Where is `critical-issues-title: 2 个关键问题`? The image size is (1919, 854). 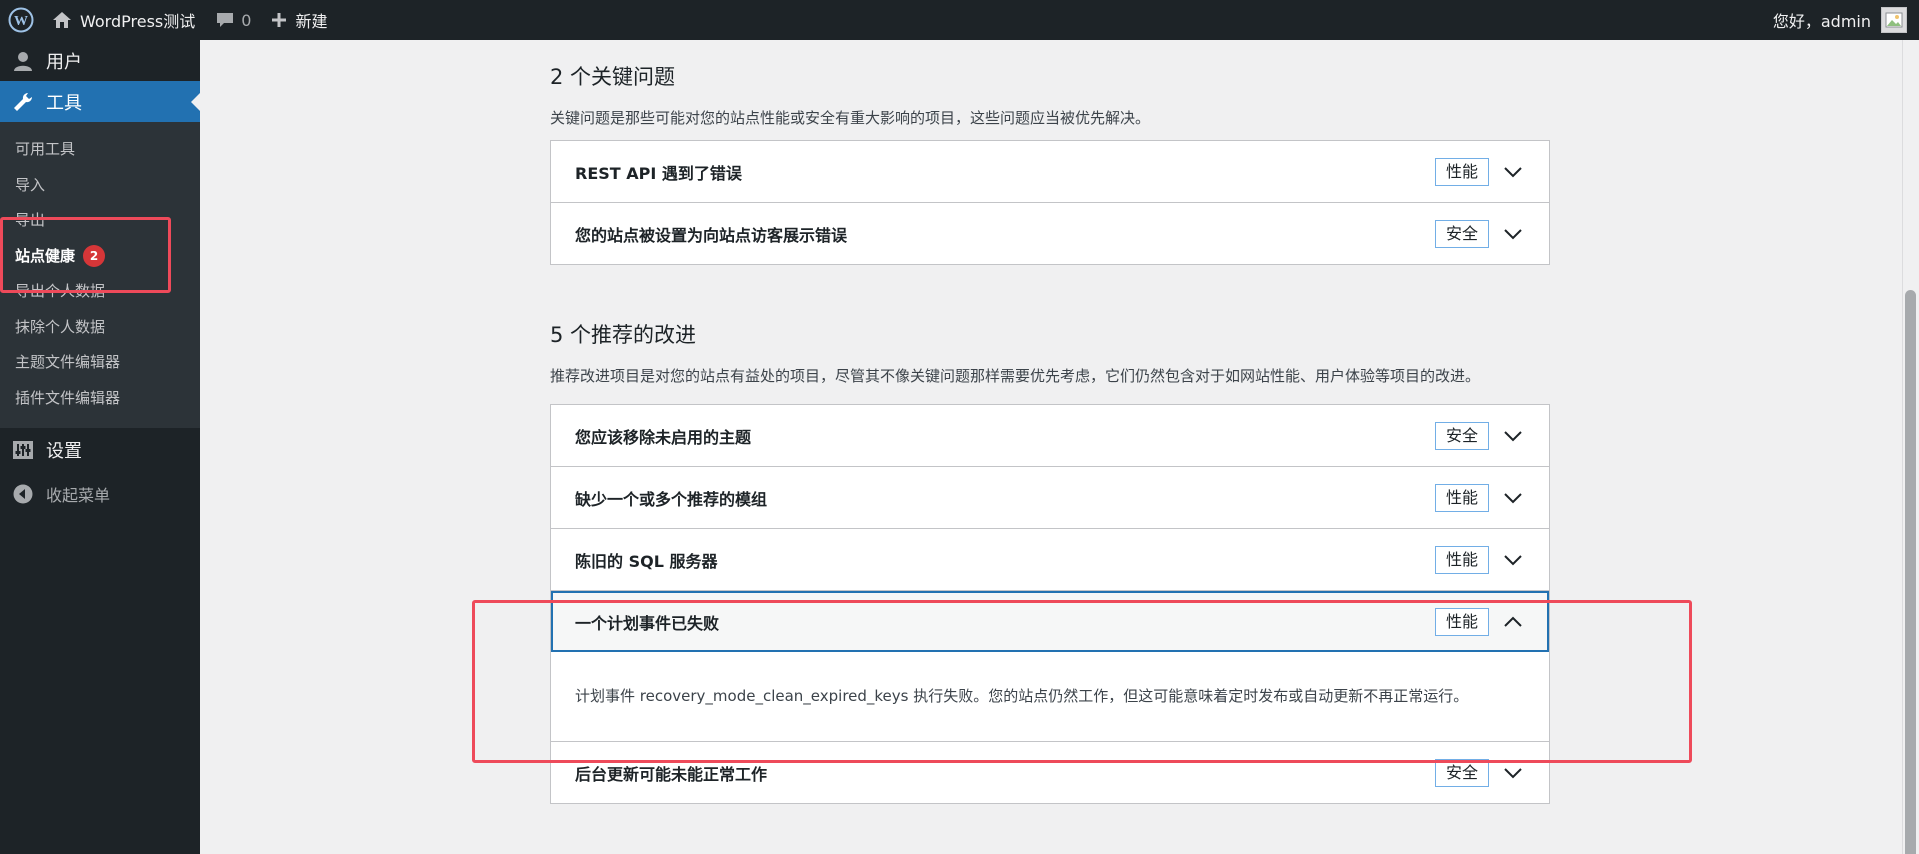
critical-issues-title: 2 个关键问题 is located at coordinates (613, 77).